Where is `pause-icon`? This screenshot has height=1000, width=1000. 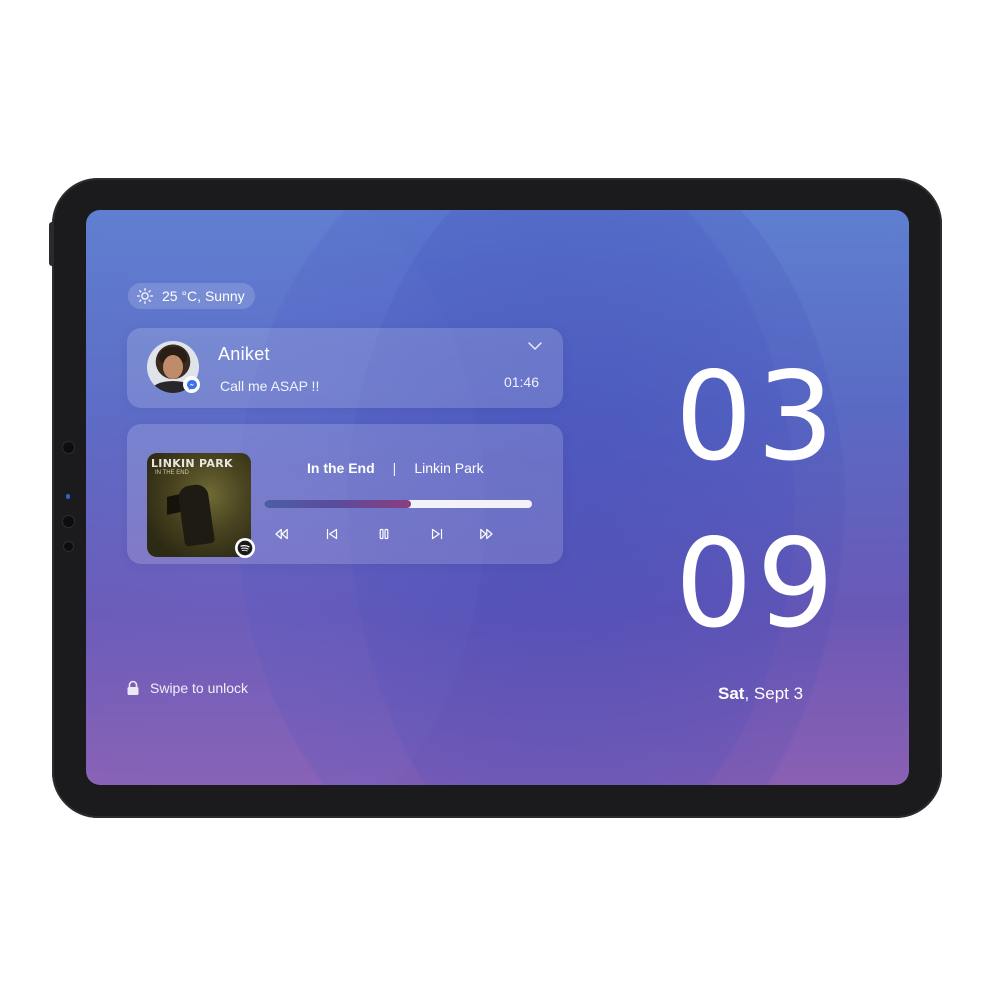 pause-icon is located at coordinates (384, 534).